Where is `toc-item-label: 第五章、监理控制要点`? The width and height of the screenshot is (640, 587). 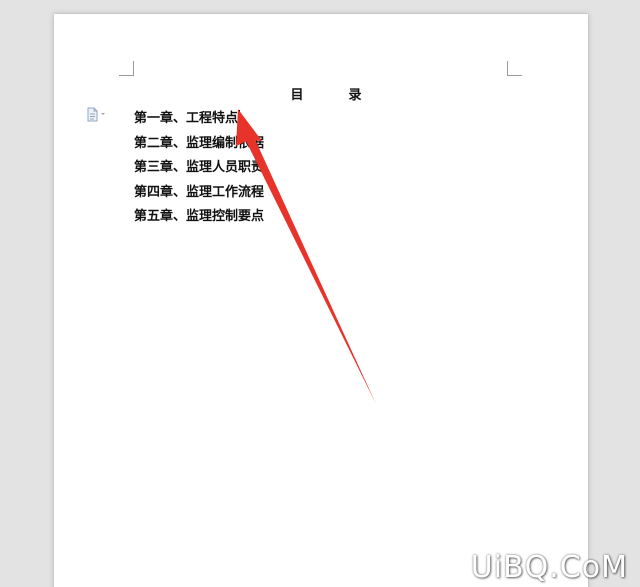 toc-item-label: 第五章、监理控制要点 is located at coordinates (199, 216).